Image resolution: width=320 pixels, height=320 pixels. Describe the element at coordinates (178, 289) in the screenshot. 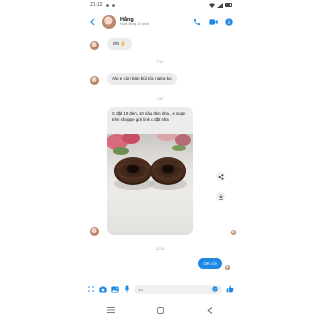

I see `message-input: Aa` at that location.